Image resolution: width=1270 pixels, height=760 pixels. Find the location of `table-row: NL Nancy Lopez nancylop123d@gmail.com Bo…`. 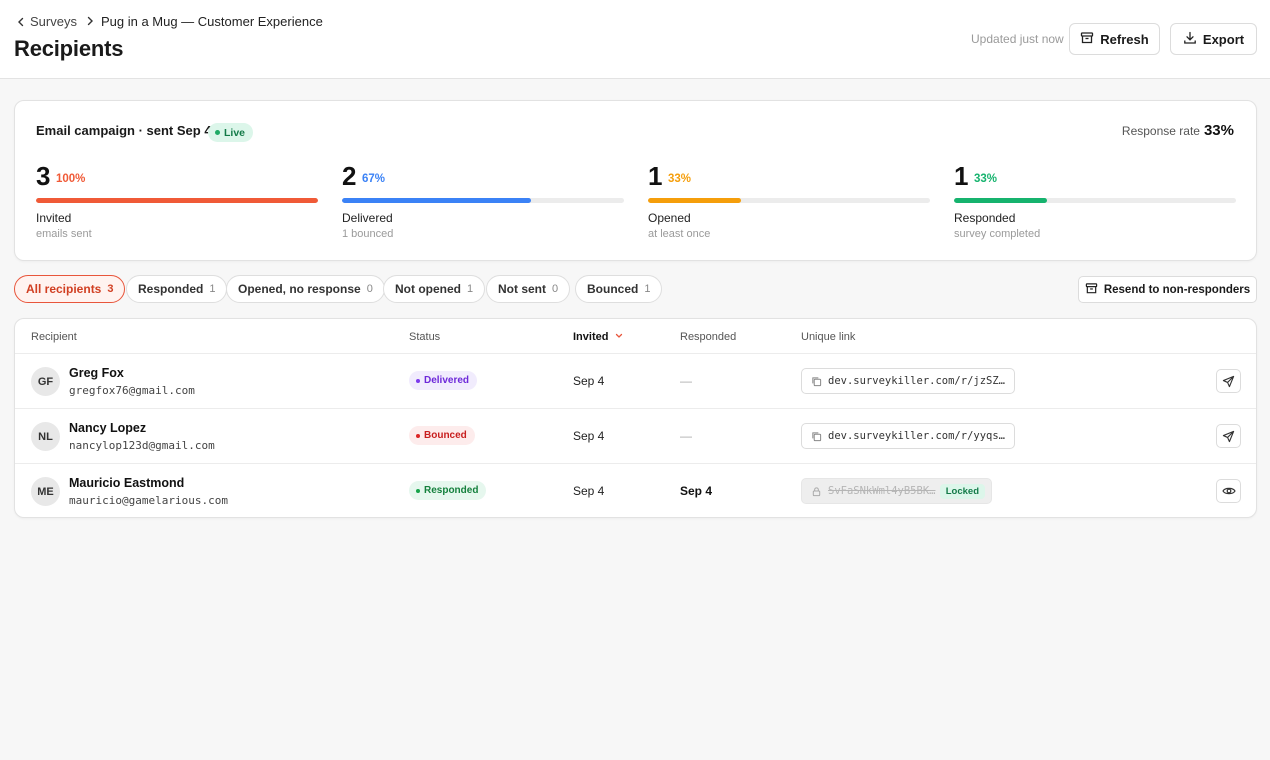

table-row: NL Nancy Lopez nancylop123d@gmail.com Bo… is located at coordinates (635, 436).